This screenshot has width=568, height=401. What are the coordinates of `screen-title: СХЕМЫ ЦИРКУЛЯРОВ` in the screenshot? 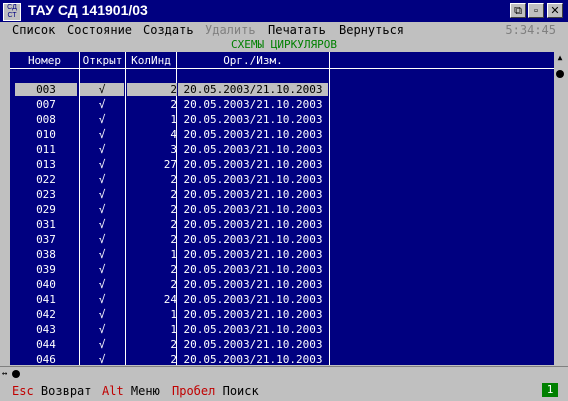 It's located at (284, 45).